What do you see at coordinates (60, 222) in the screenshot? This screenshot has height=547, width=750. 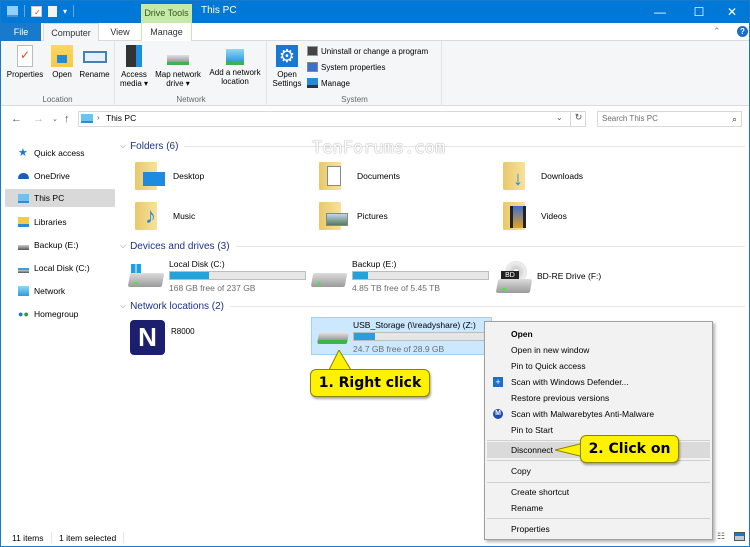 I see `sidebar-item-libraries: Libraries` at bounding box center [60, 222].